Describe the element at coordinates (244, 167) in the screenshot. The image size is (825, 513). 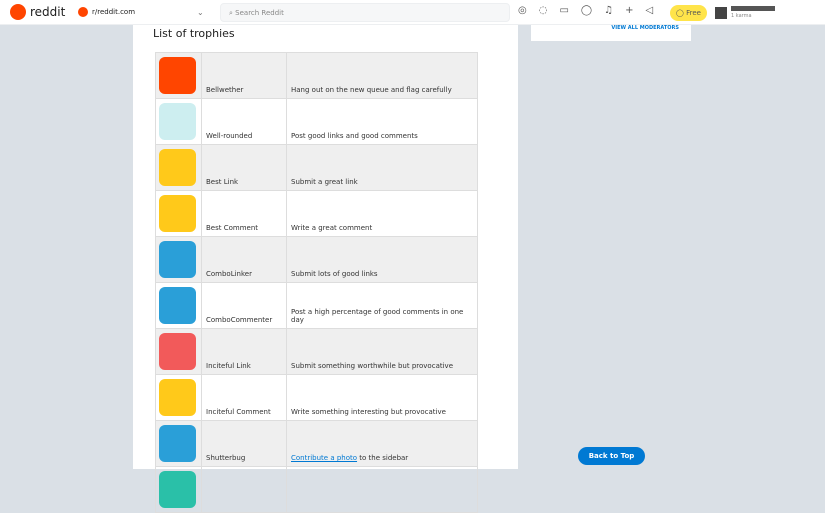
I see `trophy-name: Best Link` at that location.